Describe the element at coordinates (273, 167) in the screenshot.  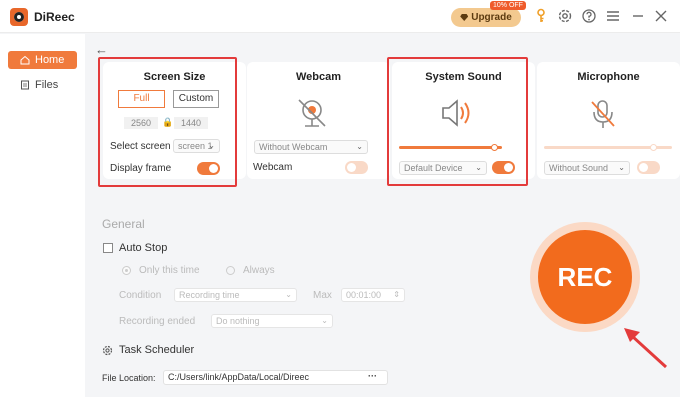
I see `webcam-toggle-label: Webcam` at that location.